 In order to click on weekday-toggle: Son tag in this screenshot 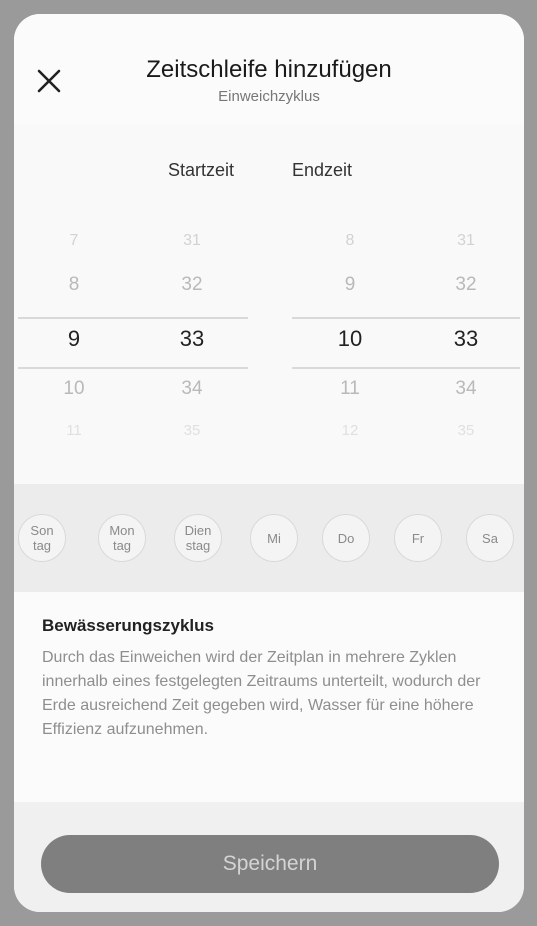, I will do `click(42, 538)`.